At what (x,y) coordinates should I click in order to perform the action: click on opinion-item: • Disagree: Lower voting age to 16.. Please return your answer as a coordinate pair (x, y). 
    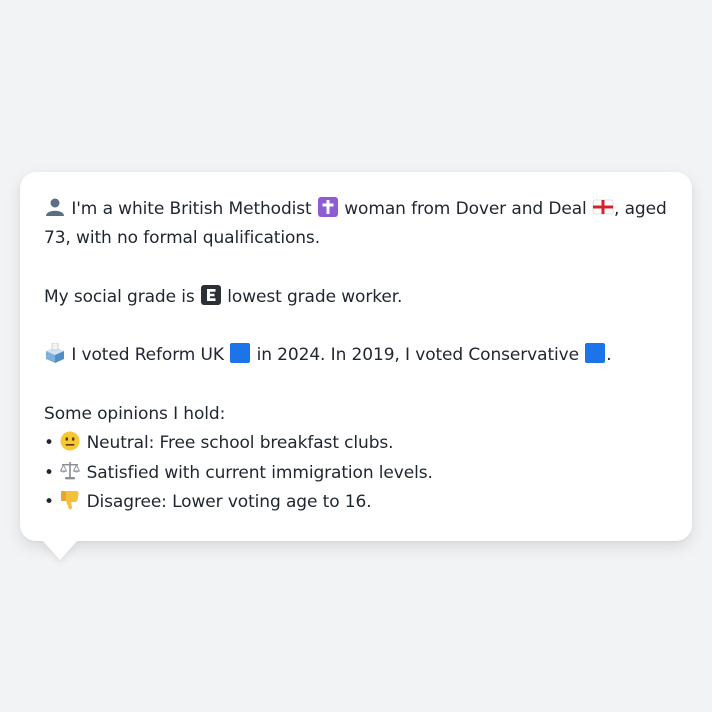
    Looking at the image, I should click on (356, 502).